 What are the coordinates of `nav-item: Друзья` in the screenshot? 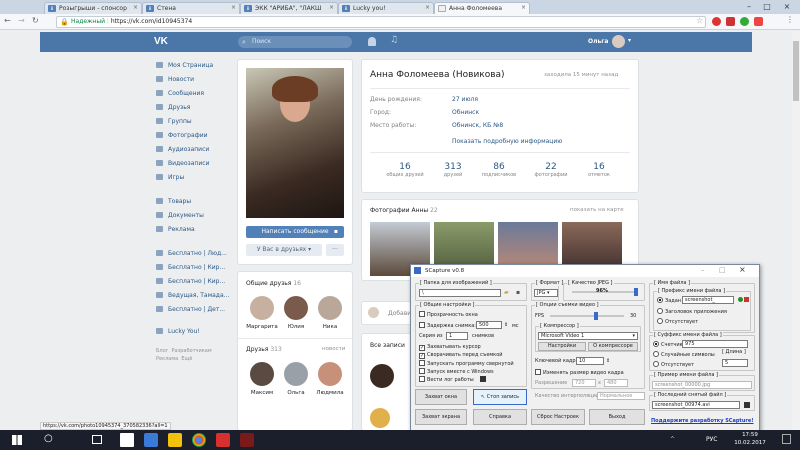 It's located at (173, 107).